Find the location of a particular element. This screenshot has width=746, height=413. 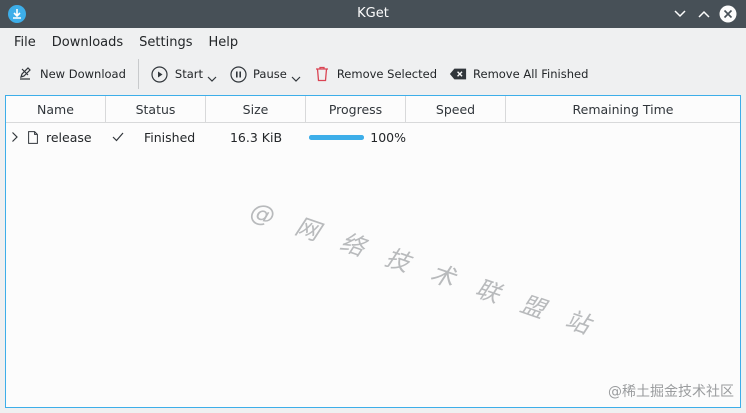

remove-selected-button: Remove Selected is located at coordinates (375, 74).